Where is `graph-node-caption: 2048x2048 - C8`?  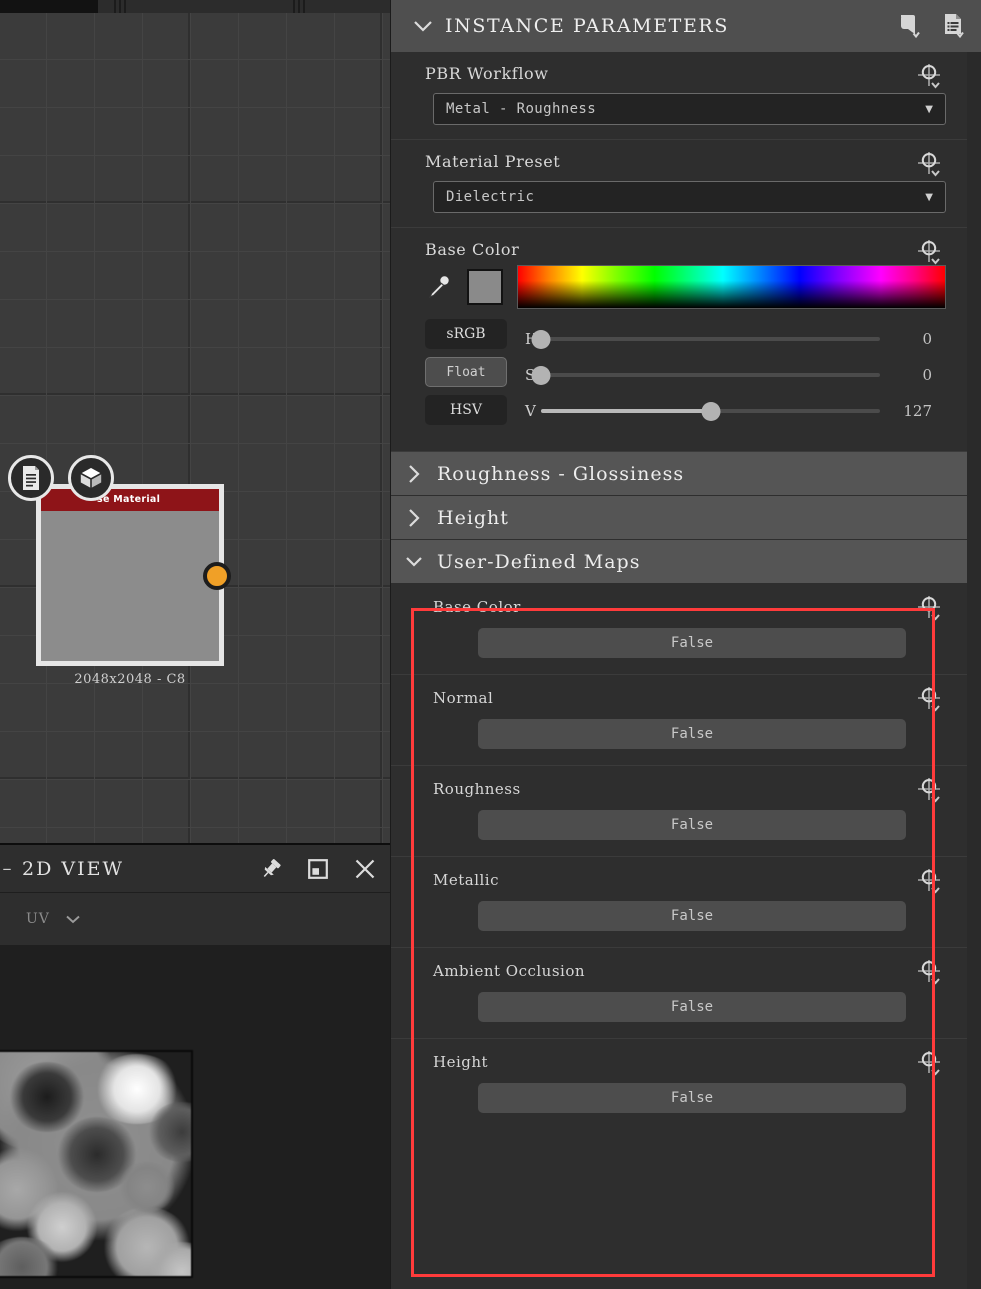
graph-node-caption: 2048x2048 - C8 is located at coordinates (130, 679).